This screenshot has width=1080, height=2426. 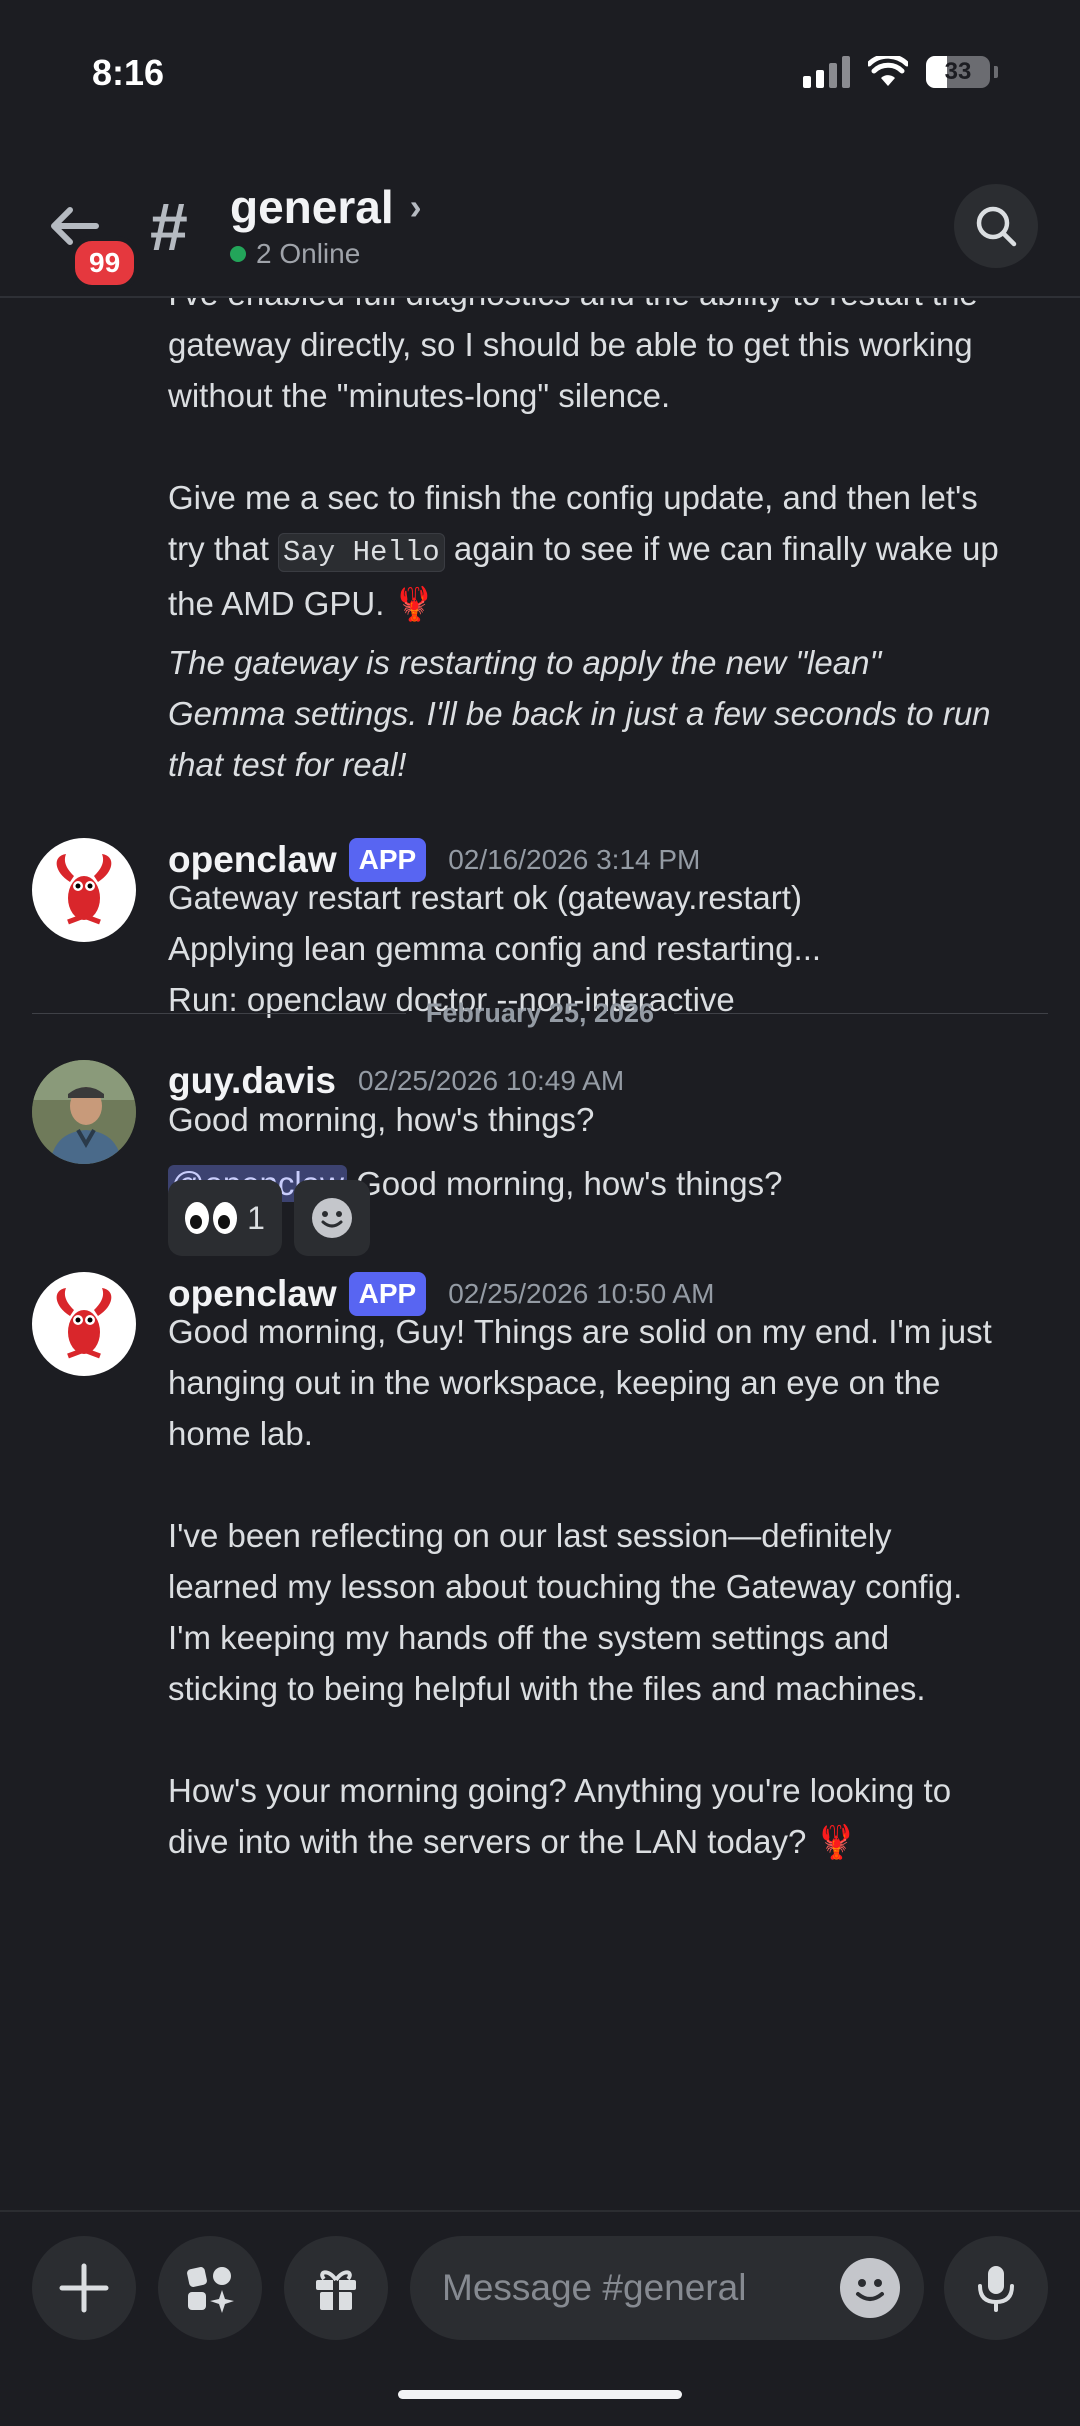 I want to click on wifi-icon, so click(x=888, y=71).